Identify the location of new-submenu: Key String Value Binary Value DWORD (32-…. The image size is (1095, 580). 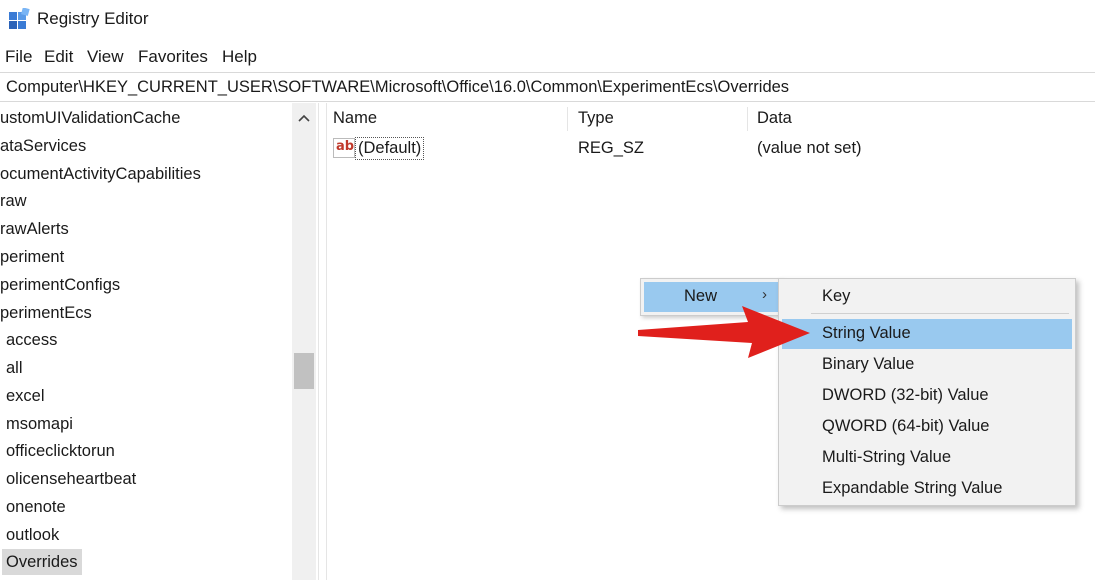
(927, 392).